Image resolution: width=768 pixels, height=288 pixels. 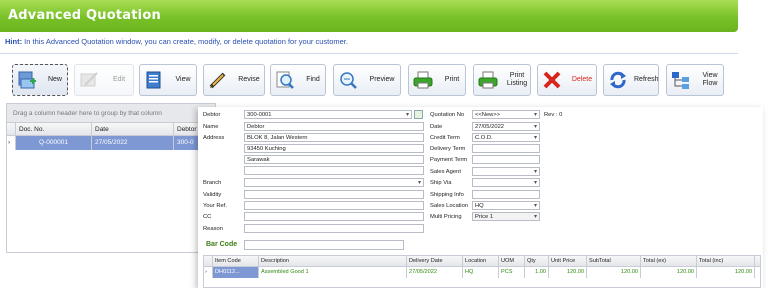 What do you see at coordinates (506, 159) in the screenshot?
I see `payment-term-field` at bounding box center [506, 159].